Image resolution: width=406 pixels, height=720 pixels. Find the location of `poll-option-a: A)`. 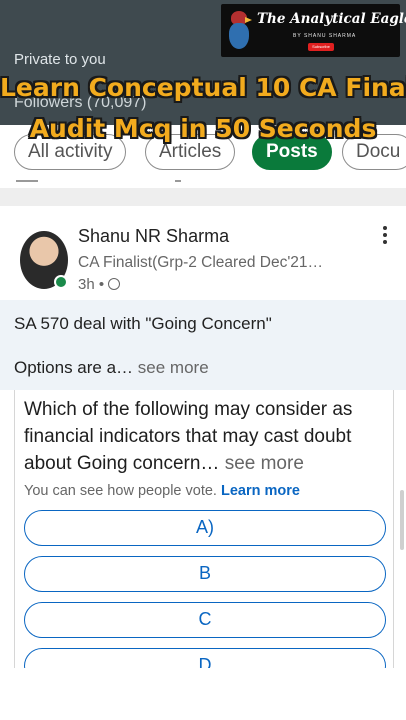

poll-option-a: A) is located at coordinates (205, 528).